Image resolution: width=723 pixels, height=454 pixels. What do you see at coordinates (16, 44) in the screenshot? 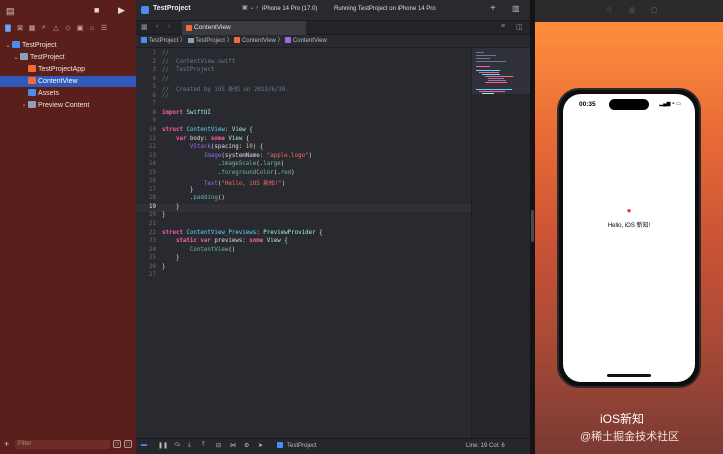
I see `xcode-project-icon` at bounding box center [16, 44].